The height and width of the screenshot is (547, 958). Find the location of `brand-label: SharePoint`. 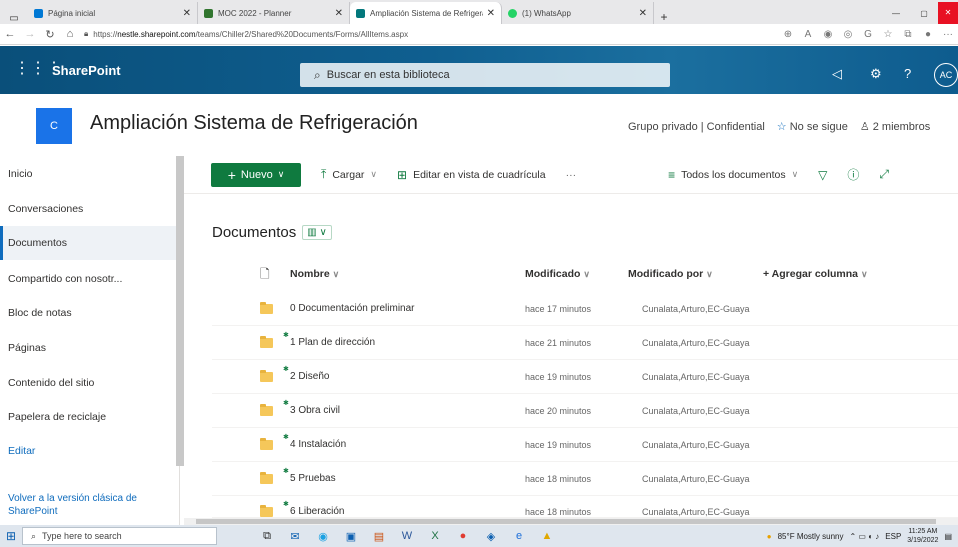

brand-label: SharePoint is located at coordinates (86, 70).